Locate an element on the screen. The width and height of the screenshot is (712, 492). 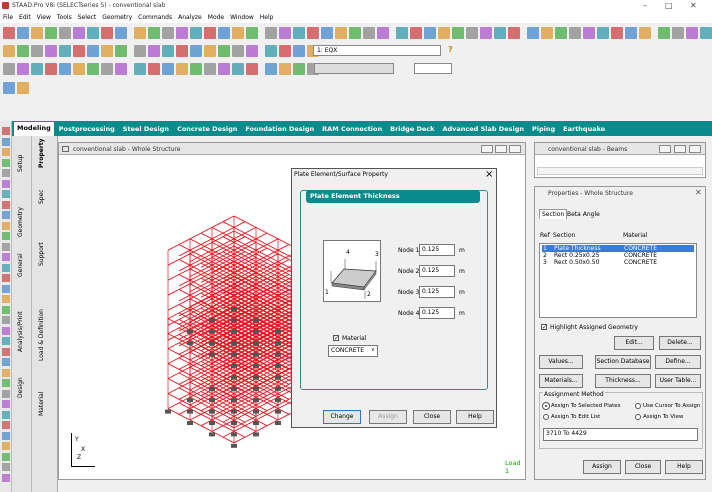
radio-selected-plates is located at coordinates (546, 406).